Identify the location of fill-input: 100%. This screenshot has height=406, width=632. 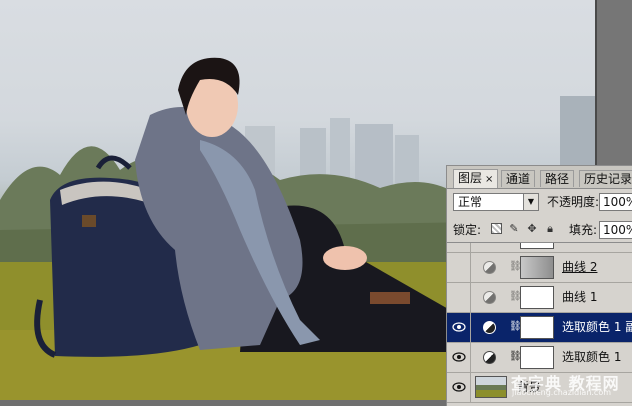
(615, 230).